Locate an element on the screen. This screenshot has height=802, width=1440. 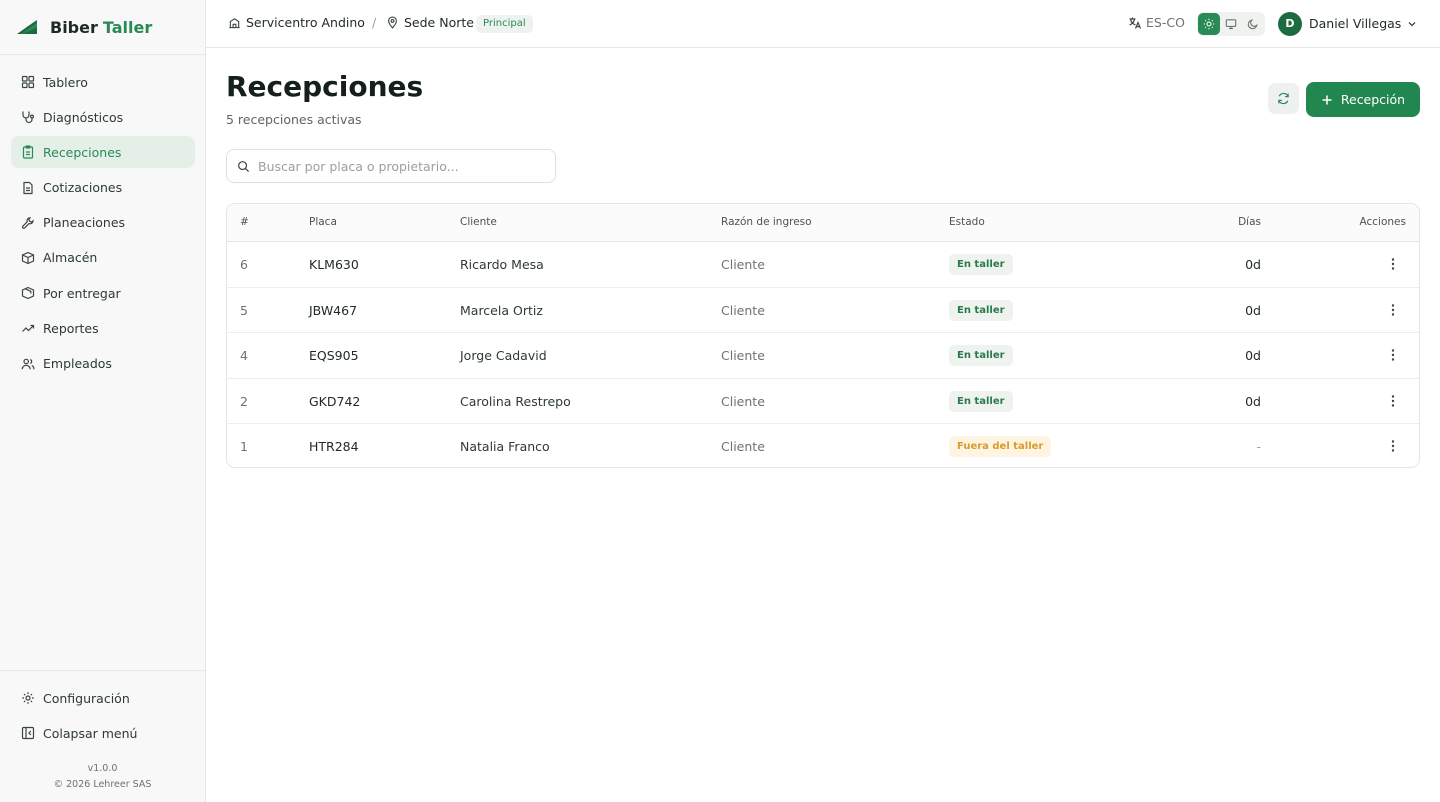
row-client: Ricardo Mesa is located at coordinates (502, 264).